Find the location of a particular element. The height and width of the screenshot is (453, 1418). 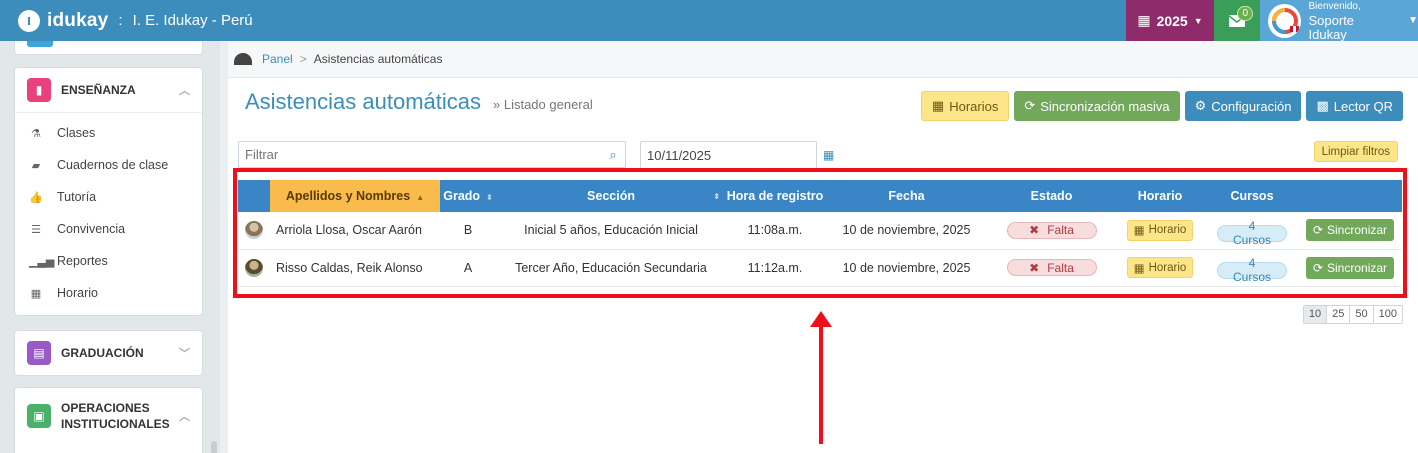

sidebar-section-operaciones: ▣ OPERACIONES INSTITUCIONALES ︿ is located at coordinates (108, 420).